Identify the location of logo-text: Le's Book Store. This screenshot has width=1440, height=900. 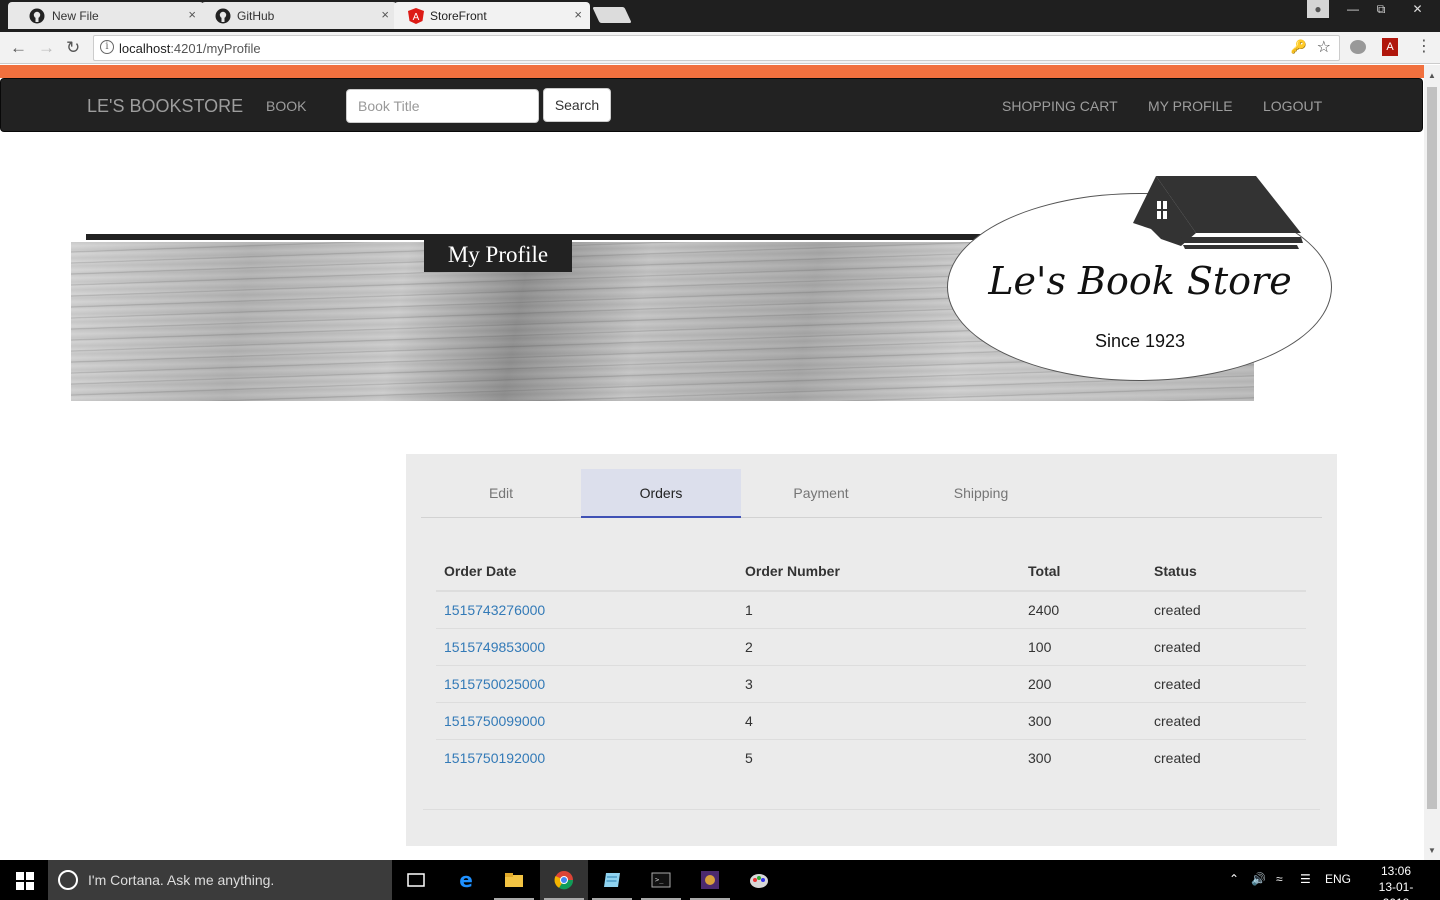
(1140, 281).